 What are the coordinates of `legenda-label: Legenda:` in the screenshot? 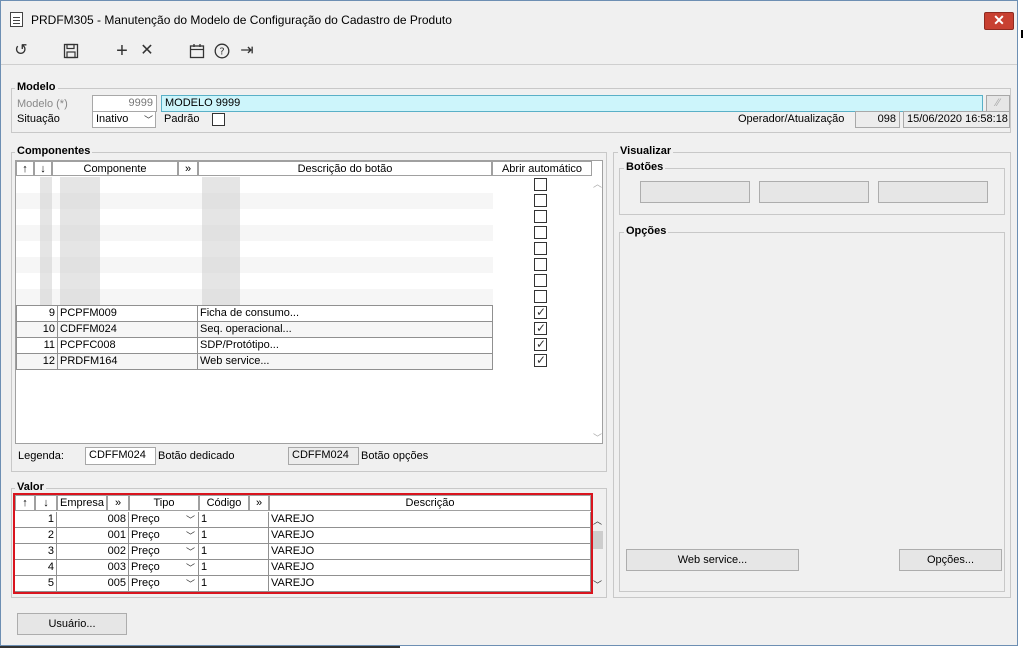 It's located at (41, 456).